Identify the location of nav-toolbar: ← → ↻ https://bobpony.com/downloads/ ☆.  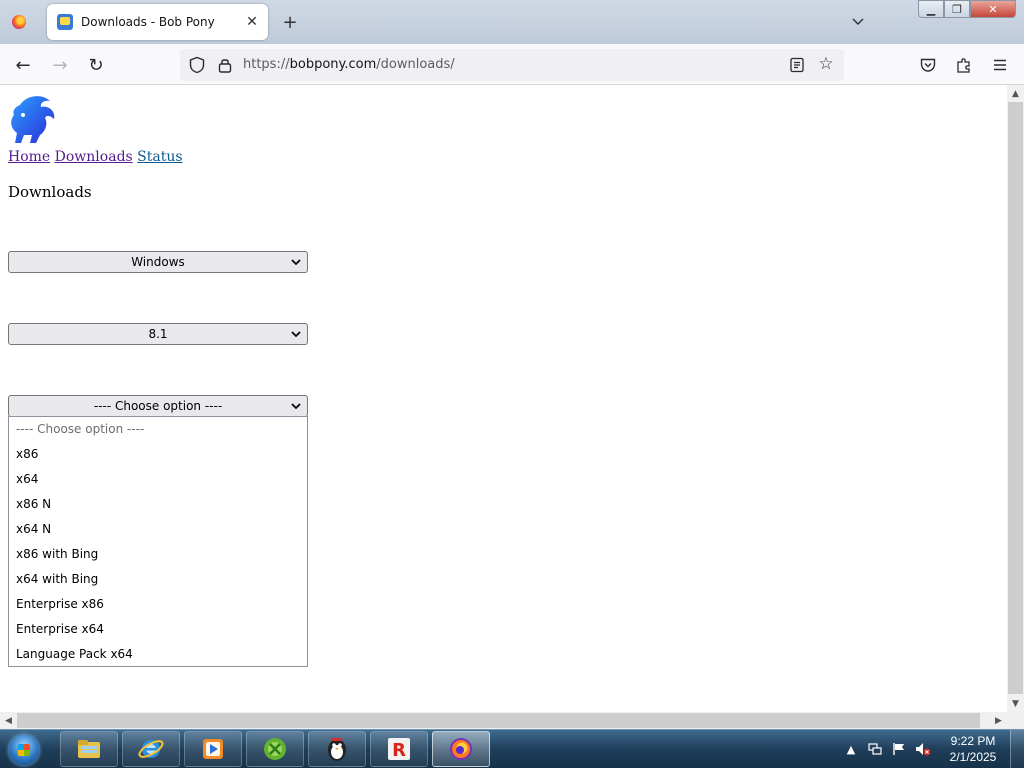
(512, 64).